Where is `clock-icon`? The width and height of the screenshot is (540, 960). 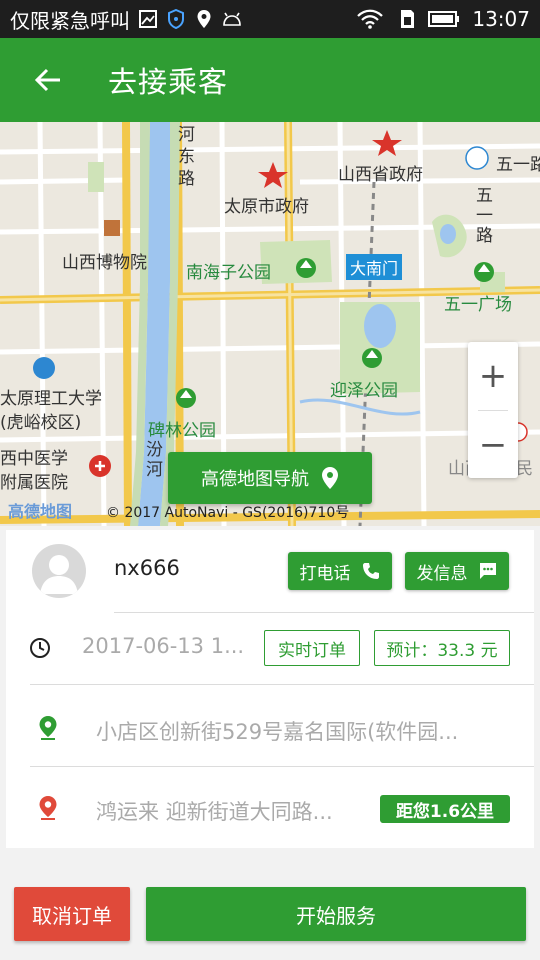
clock-icon is located at coordinates (40, 648).